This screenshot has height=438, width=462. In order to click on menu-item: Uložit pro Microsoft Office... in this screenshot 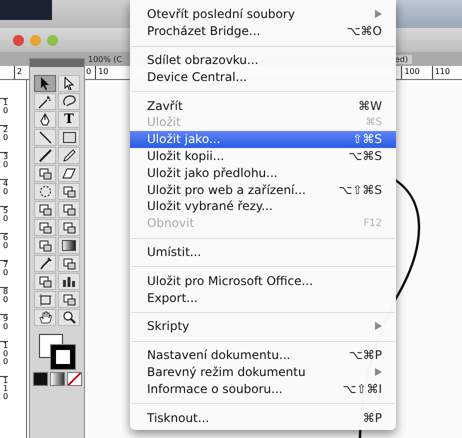, I will do `click(263, 281)`.